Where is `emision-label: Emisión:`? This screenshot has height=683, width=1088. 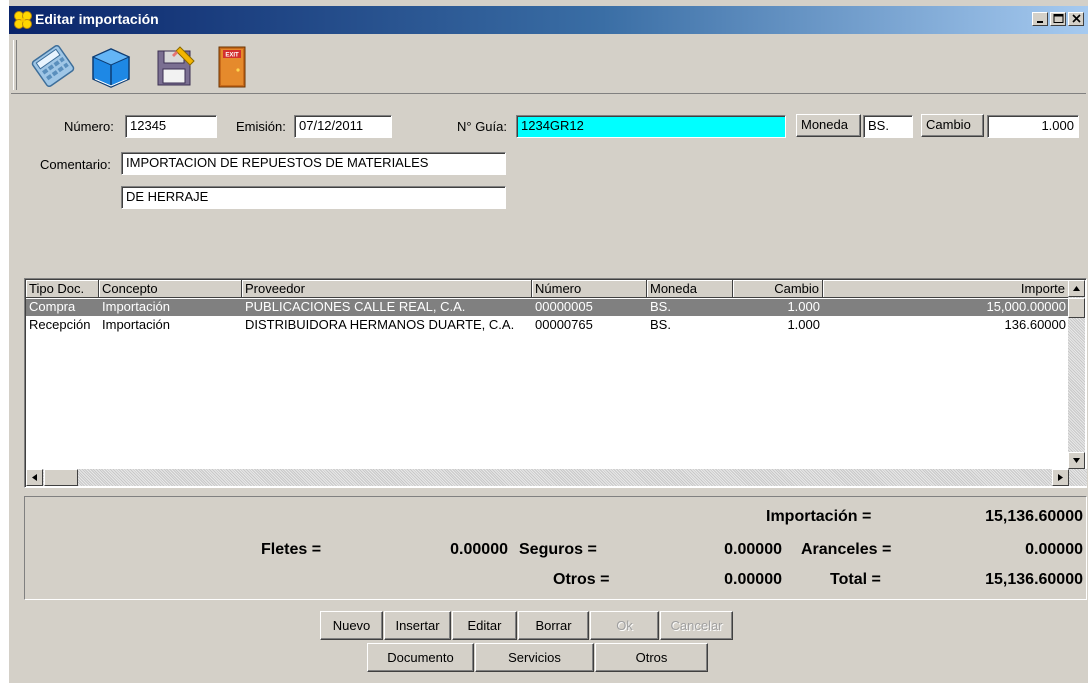
emision-label: Emisión: is located at coordinates (261, 126).